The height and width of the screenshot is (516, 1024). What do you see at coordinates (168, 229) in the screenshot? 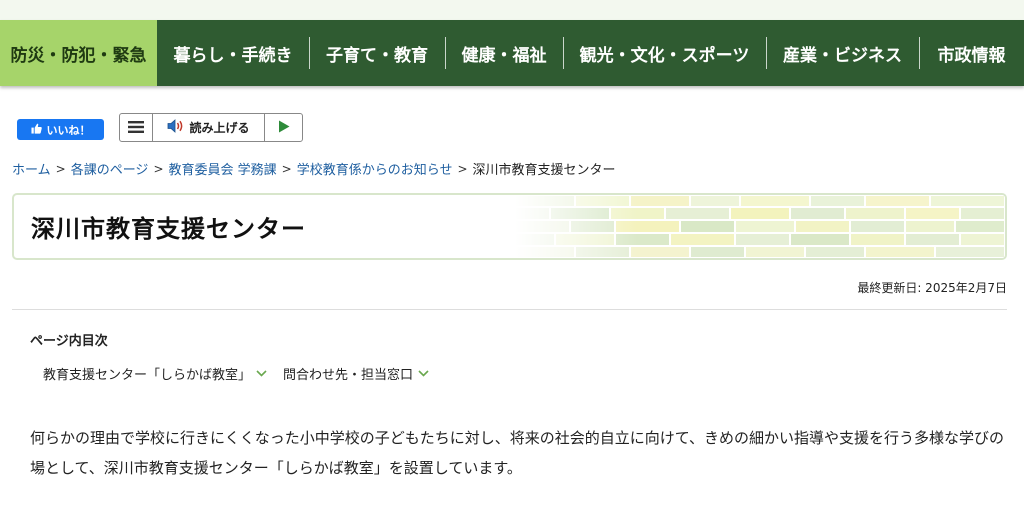
I see `page-title: 深川市教育支援センター` at bounding box center [168, 229].